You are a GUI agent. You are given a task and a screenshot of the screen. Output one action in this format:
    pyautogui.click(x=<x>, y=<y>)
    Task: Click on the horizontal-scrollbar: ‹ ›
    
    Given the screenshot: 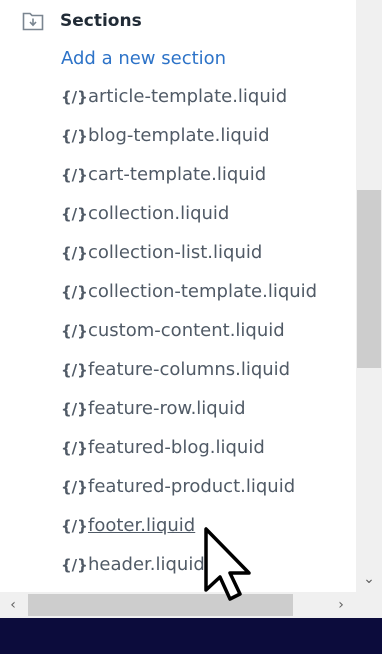 What is the action you would take?
    pyautogui.click(x=178, y=605)
    